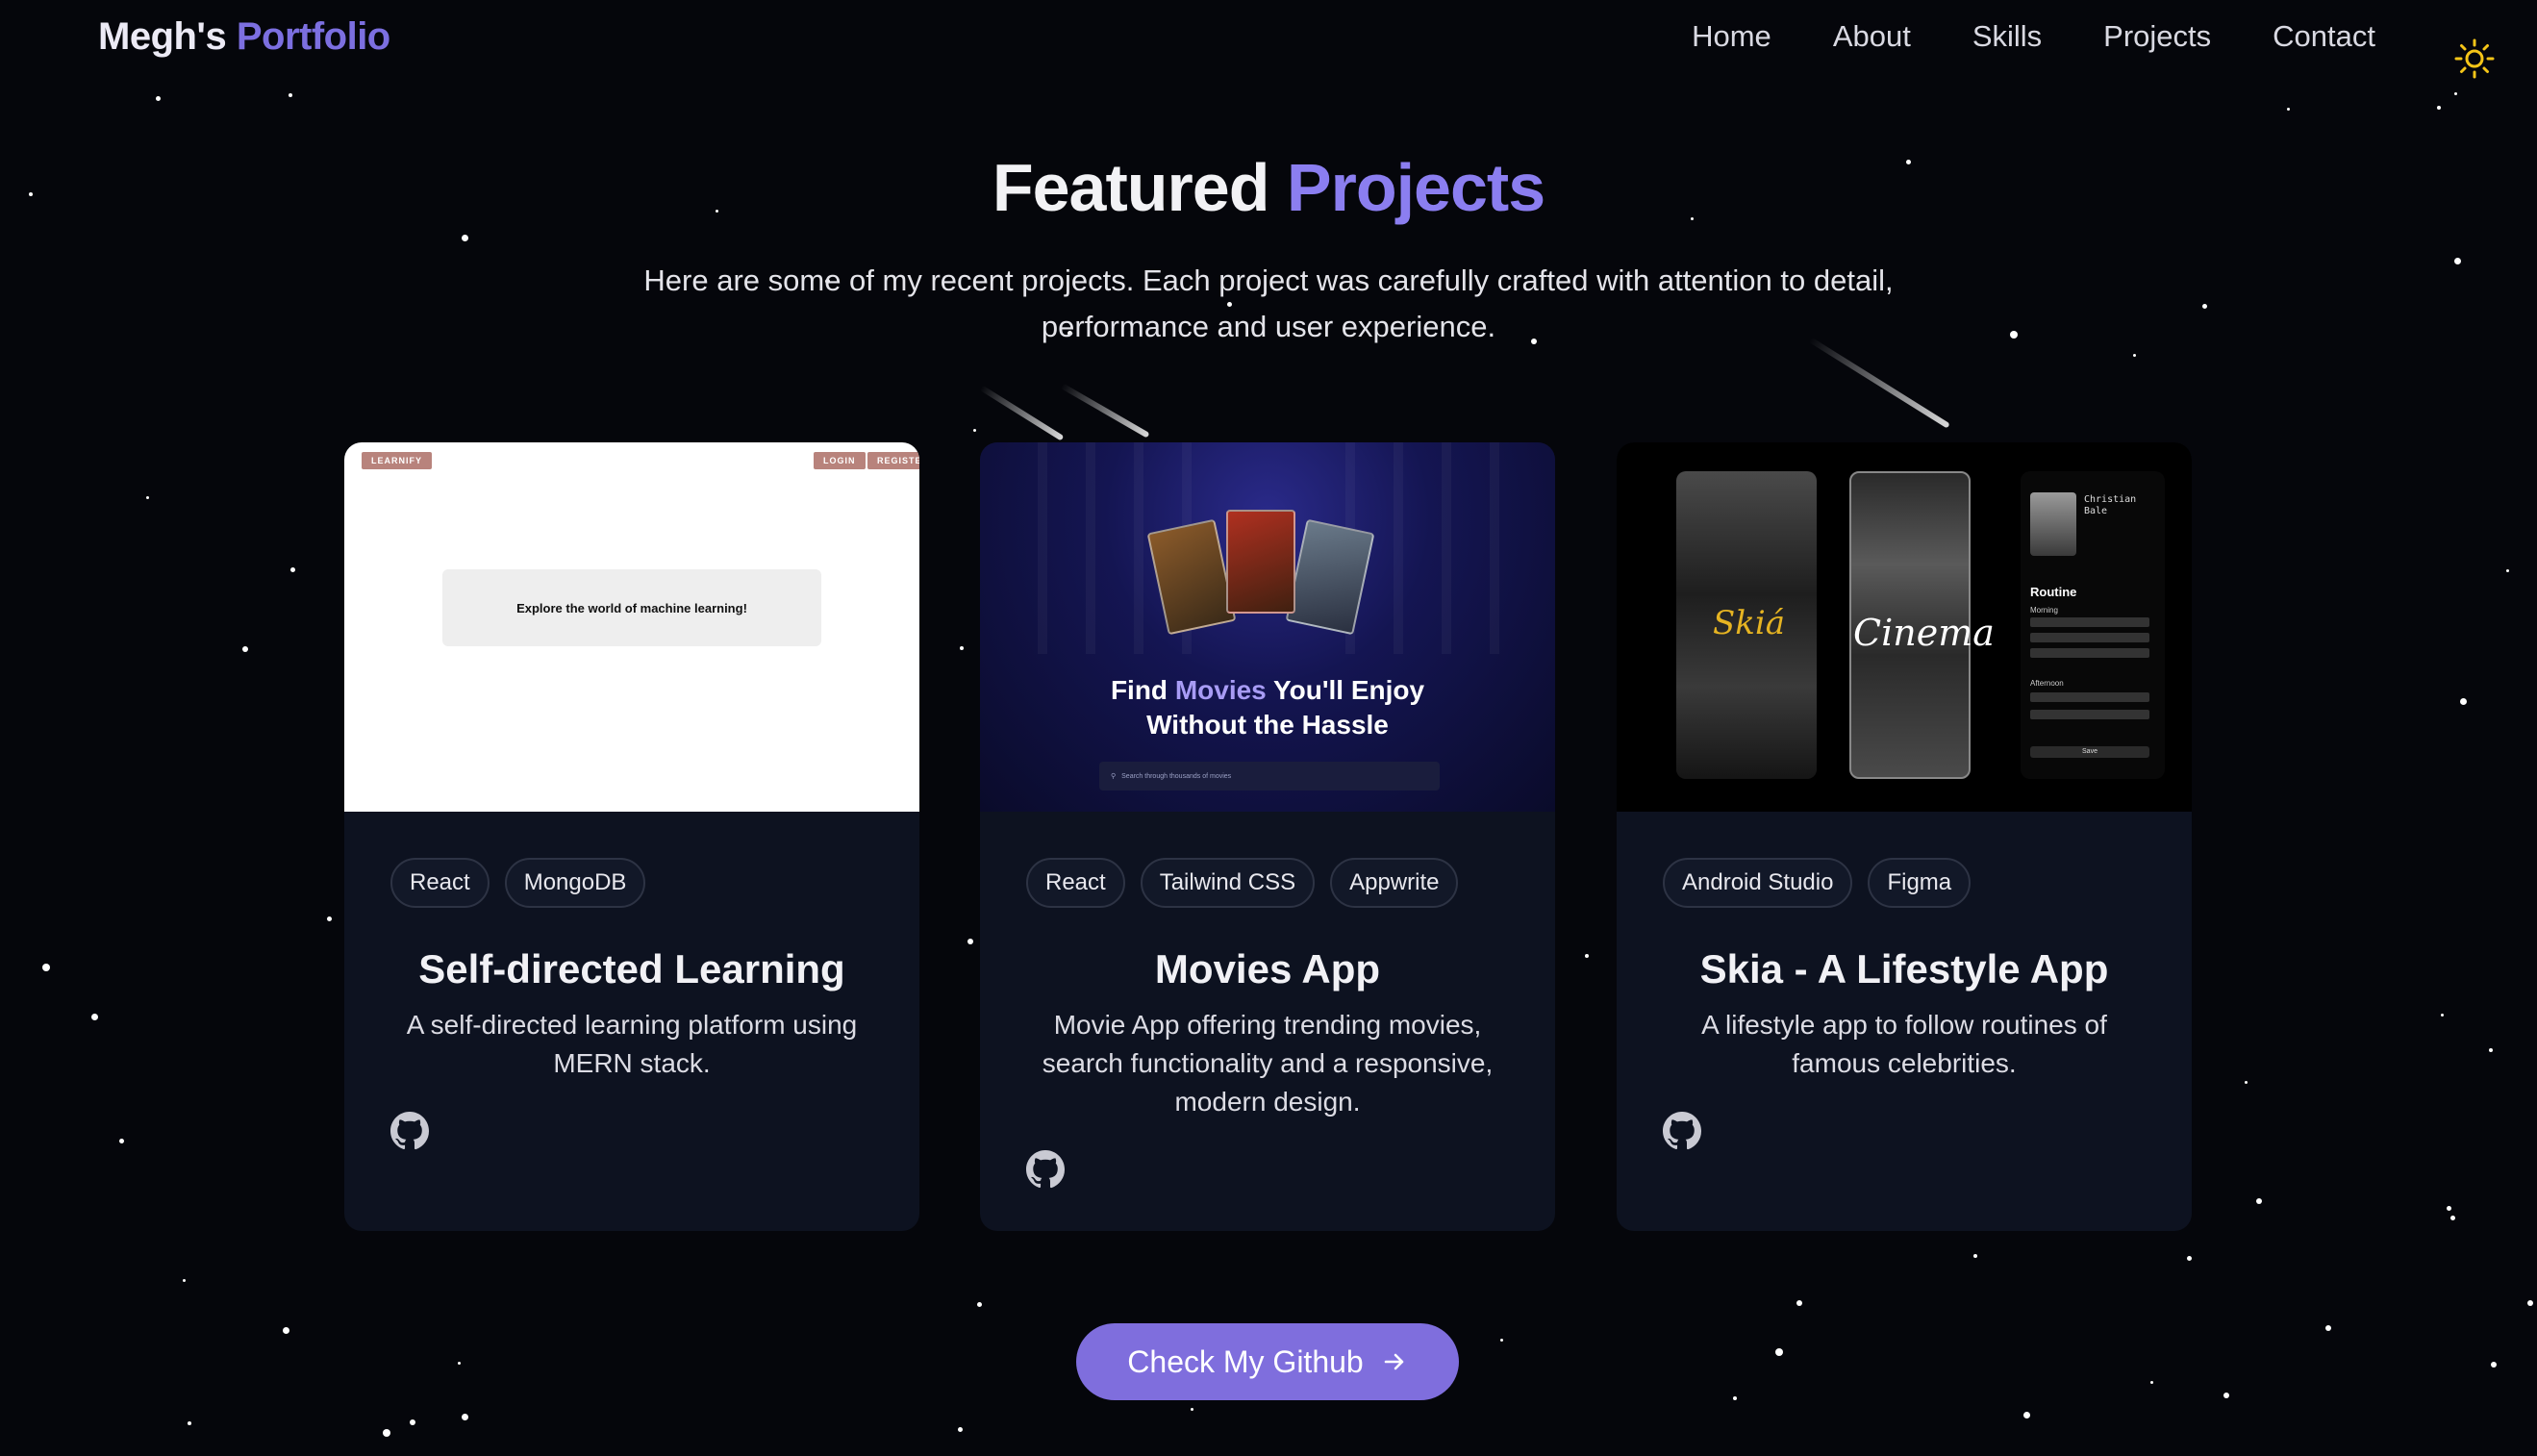  I want to click on nav-link-home: Home, so click(1731, 36).